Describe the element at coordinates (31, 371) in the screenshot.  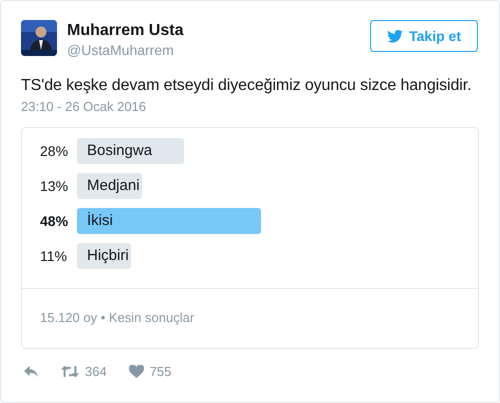
I see `reply-icon` at that location.